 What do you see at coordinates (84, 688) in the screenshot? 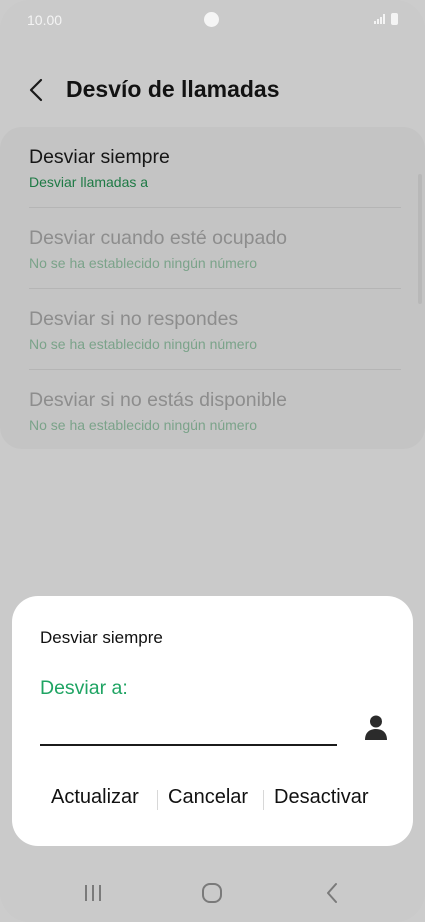
I see `forward-to-label: Desviar a:` at bounding box center [84, 688].